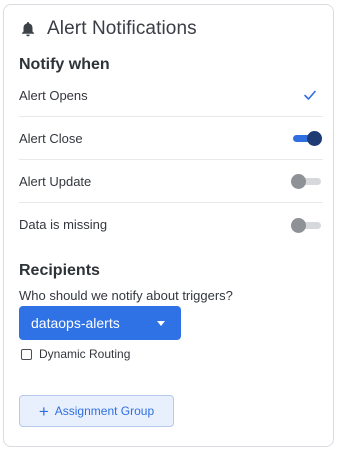 The image size is (339, 453). What do you see at coordinates (171, 95) in the screenshot?
I see `notify-row-alert-opens: Alert Opens` at bounding box center [171, 95].